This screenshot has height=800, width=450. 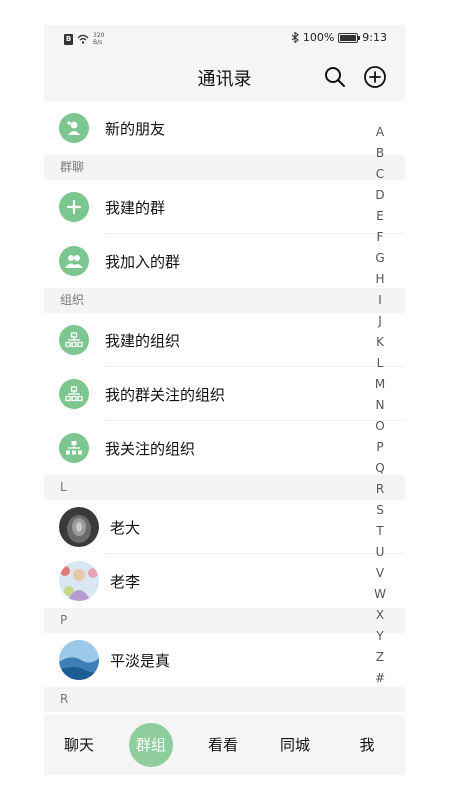 I want to click on contact-name: 老大, so click(x=125, y=528).